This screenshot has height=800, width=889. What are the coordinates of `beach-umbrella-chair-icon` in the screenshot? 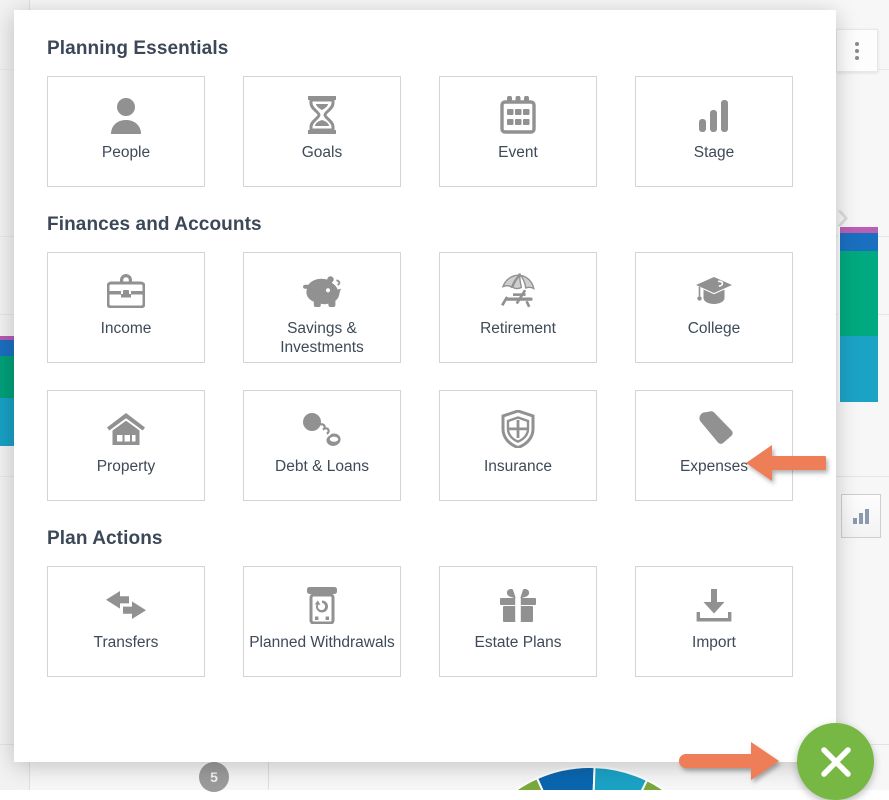 It's located at (518, 291).